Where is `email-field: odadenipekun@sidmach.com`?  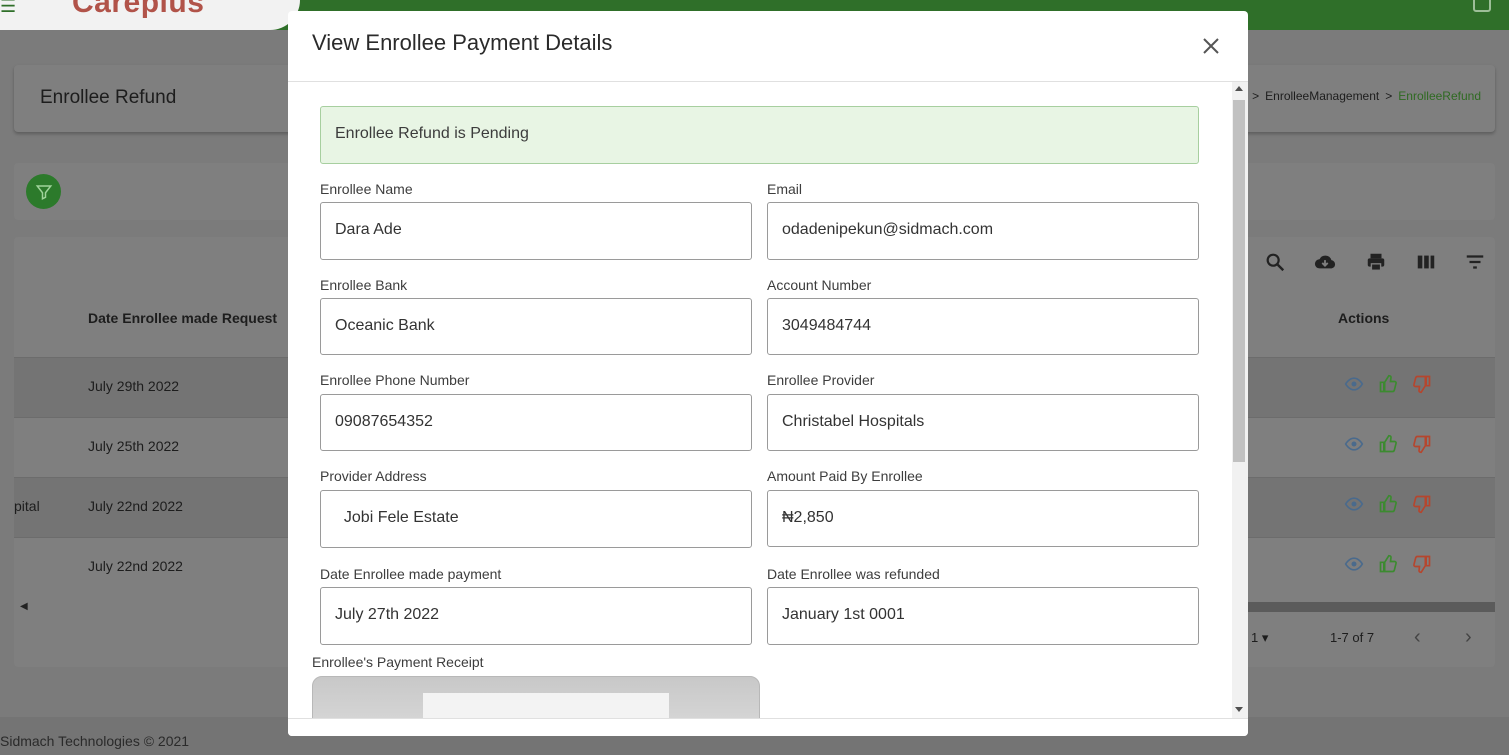
email-field: odadenipekun@sidmach.com is located at coordinates (983, 231).